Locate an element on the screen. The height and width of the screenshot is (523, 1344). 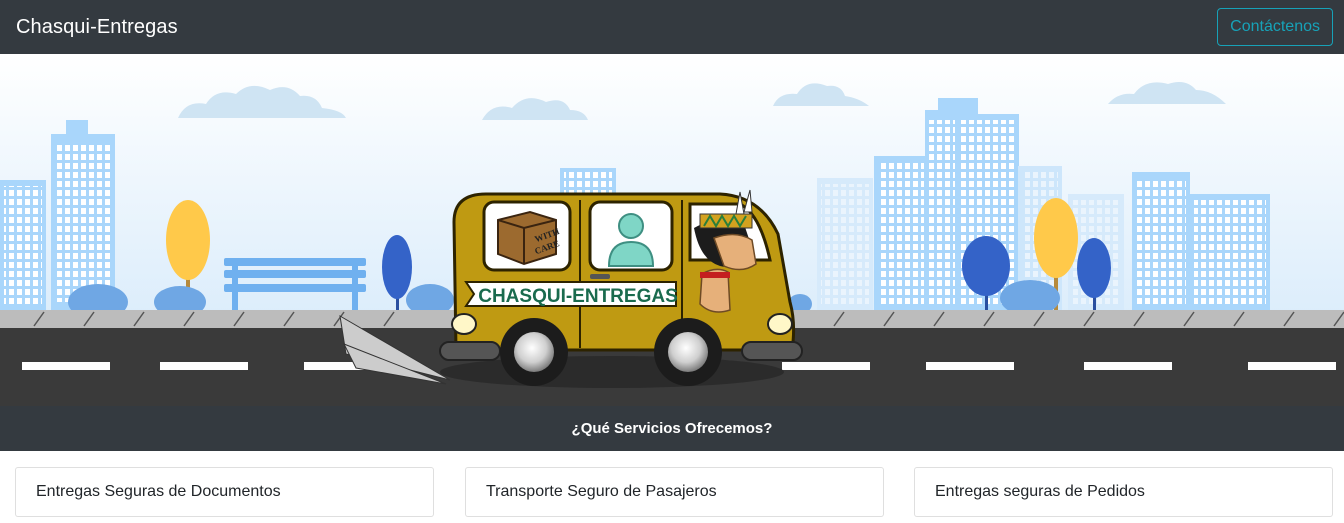
service-card-documentos: Entregas Seguras de Documentos is located at coordinates (224, 492).